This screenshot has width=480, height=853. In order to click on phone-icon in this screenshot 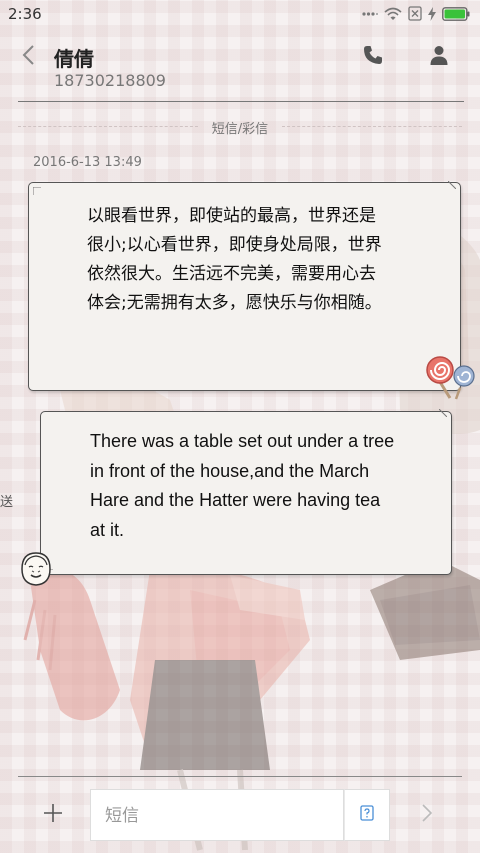, I will do `click(373, 57)`.